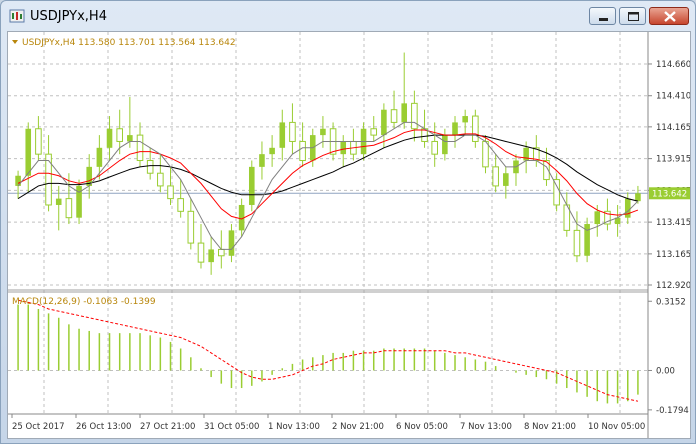 The image size is (696, 444). What do you see at coordinates (358, 427) in the screenshot?
I see `time-label: 2 Nov 21:00` at bounding box center [358, 427].